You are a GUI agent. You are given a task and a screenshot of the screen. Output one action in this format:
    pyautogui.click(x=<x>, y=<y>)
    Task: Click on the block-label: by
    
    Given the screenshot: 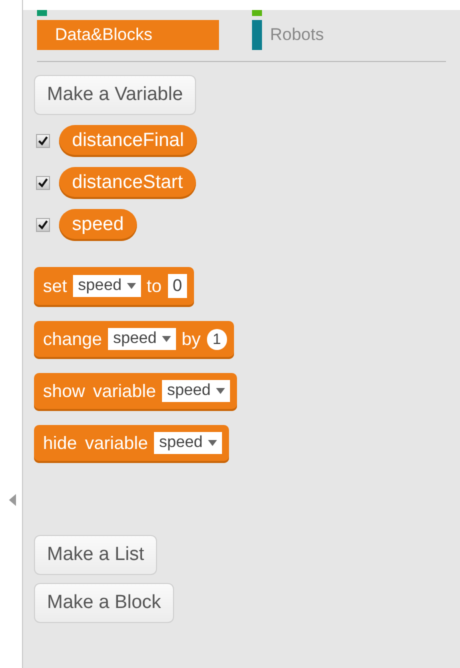 What is the action you would take?
    pyautogui.click(x=191, y=339)
    